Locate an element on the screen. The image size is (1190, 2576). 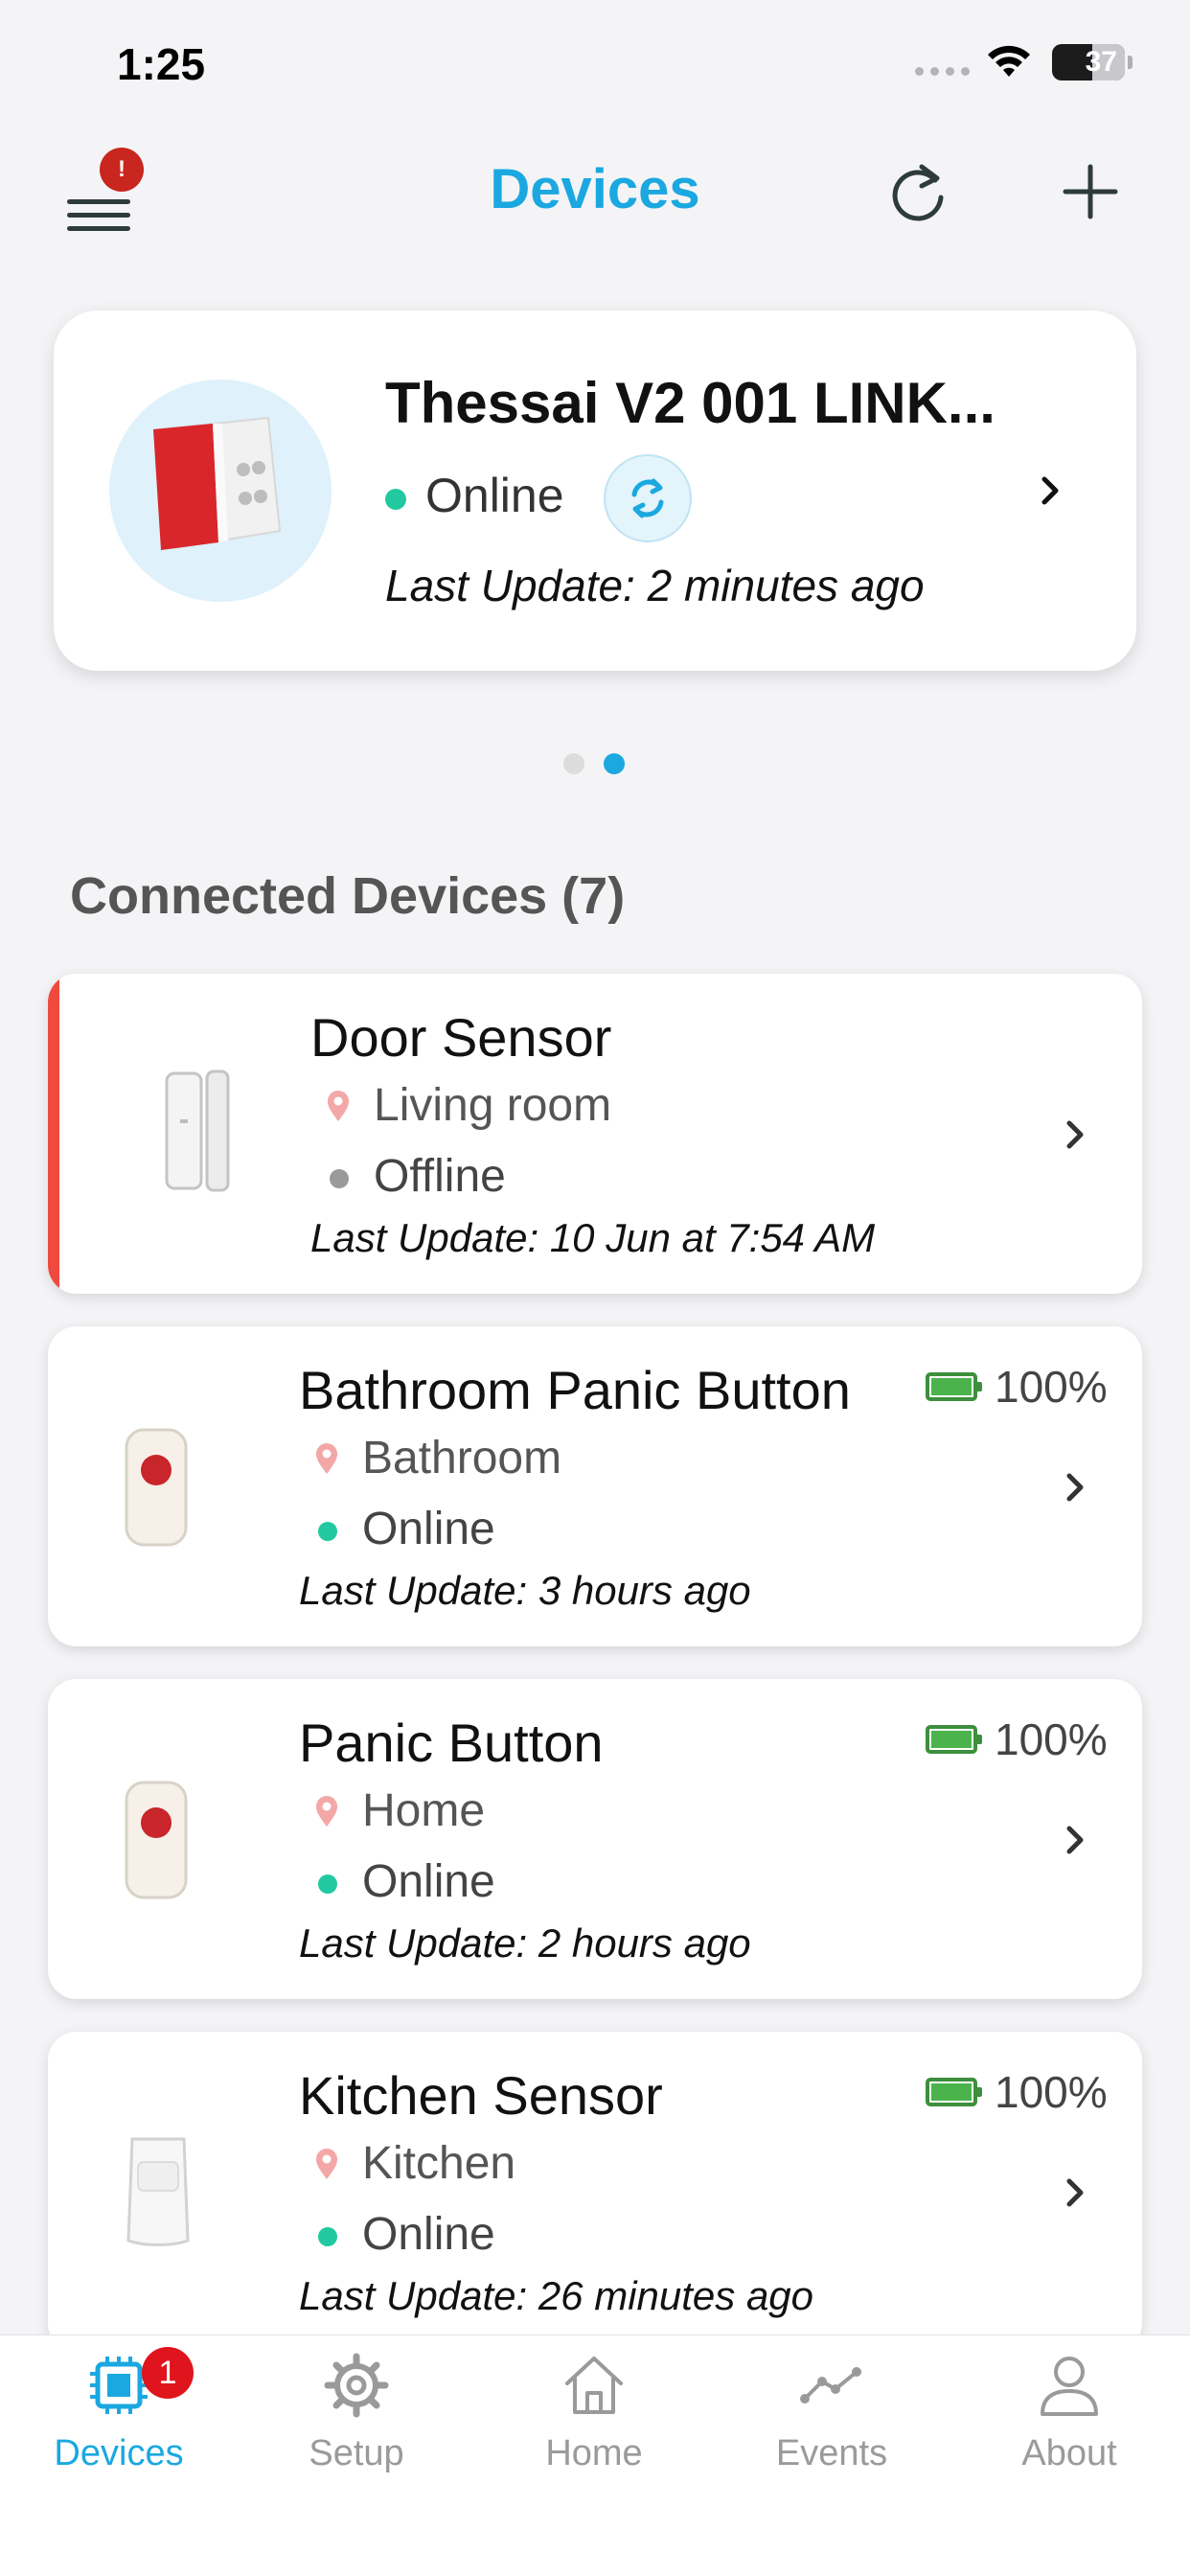
activity-graph-icon is located at coordinates (831, 2386).